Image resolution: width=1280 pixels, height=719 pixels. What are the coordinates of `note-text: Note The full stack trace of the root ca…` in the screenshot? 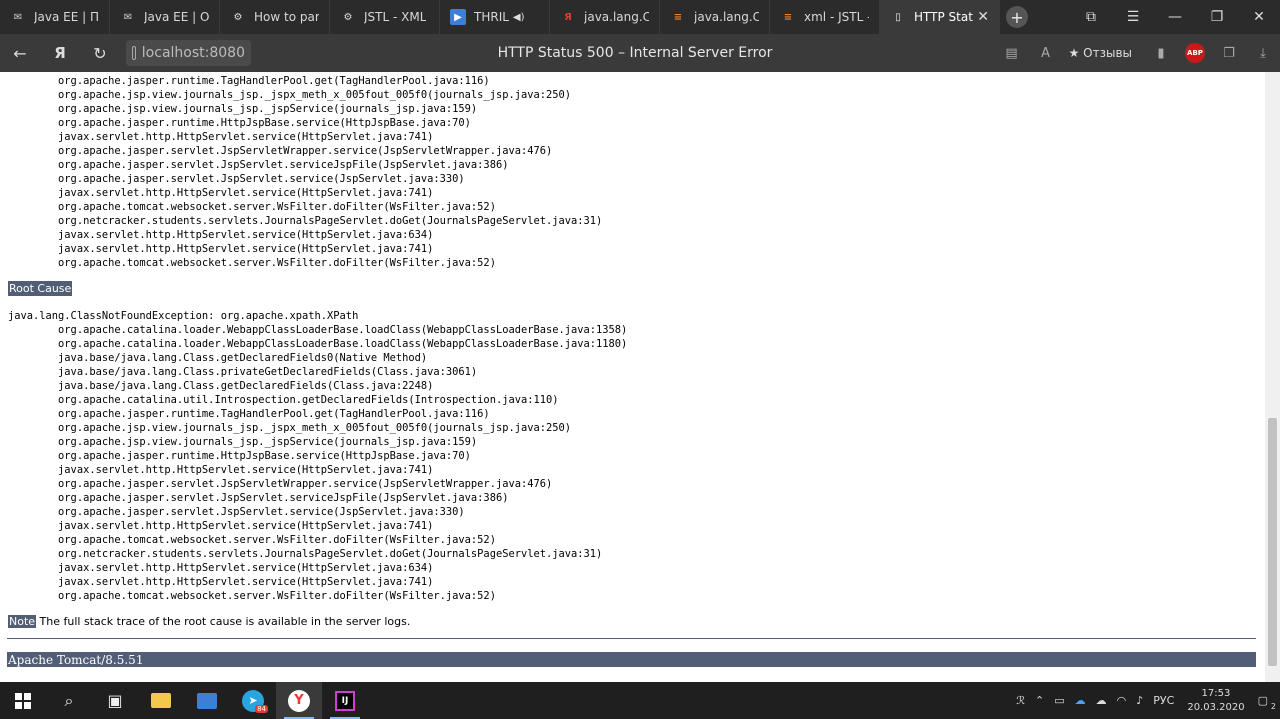 It's located at (209, 621).